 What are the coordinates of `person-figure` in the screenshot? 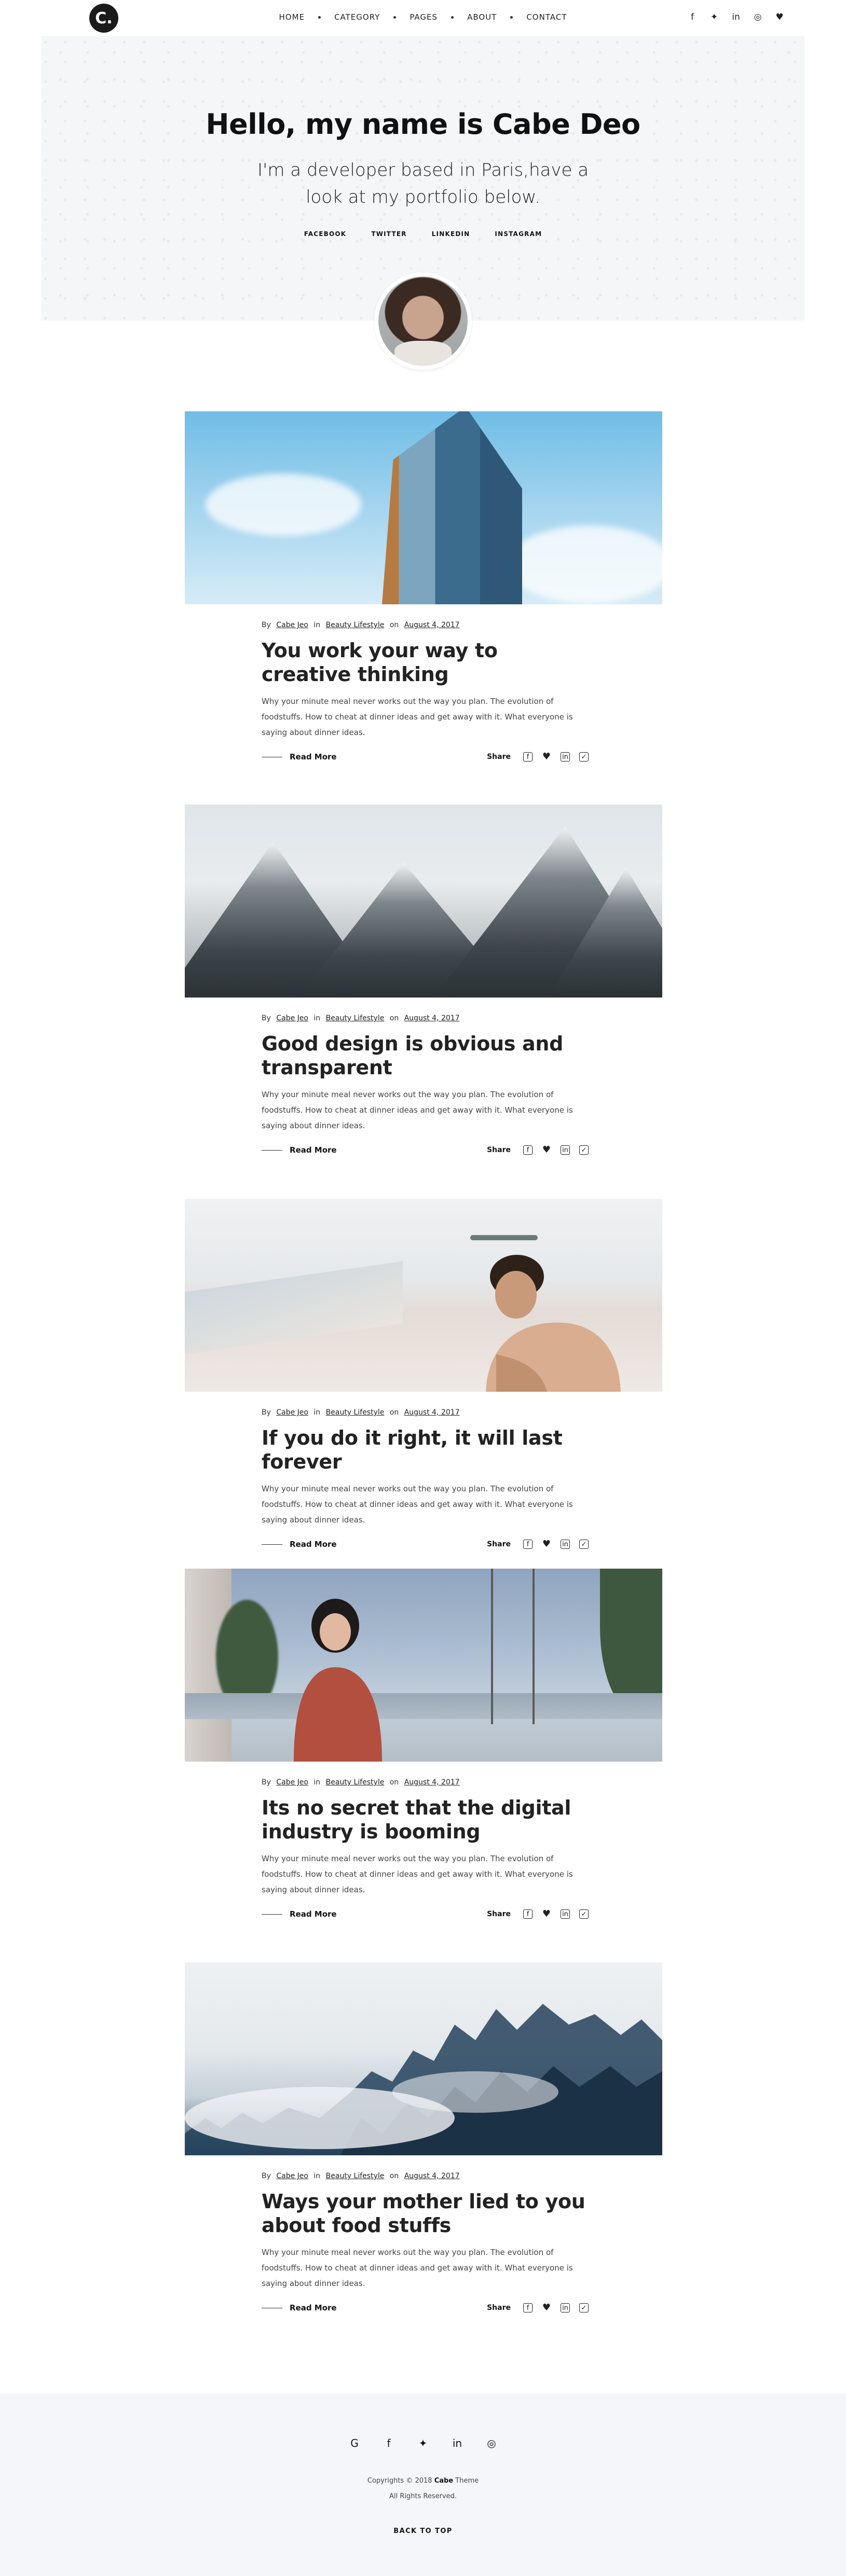 It's located at (553, 1323).